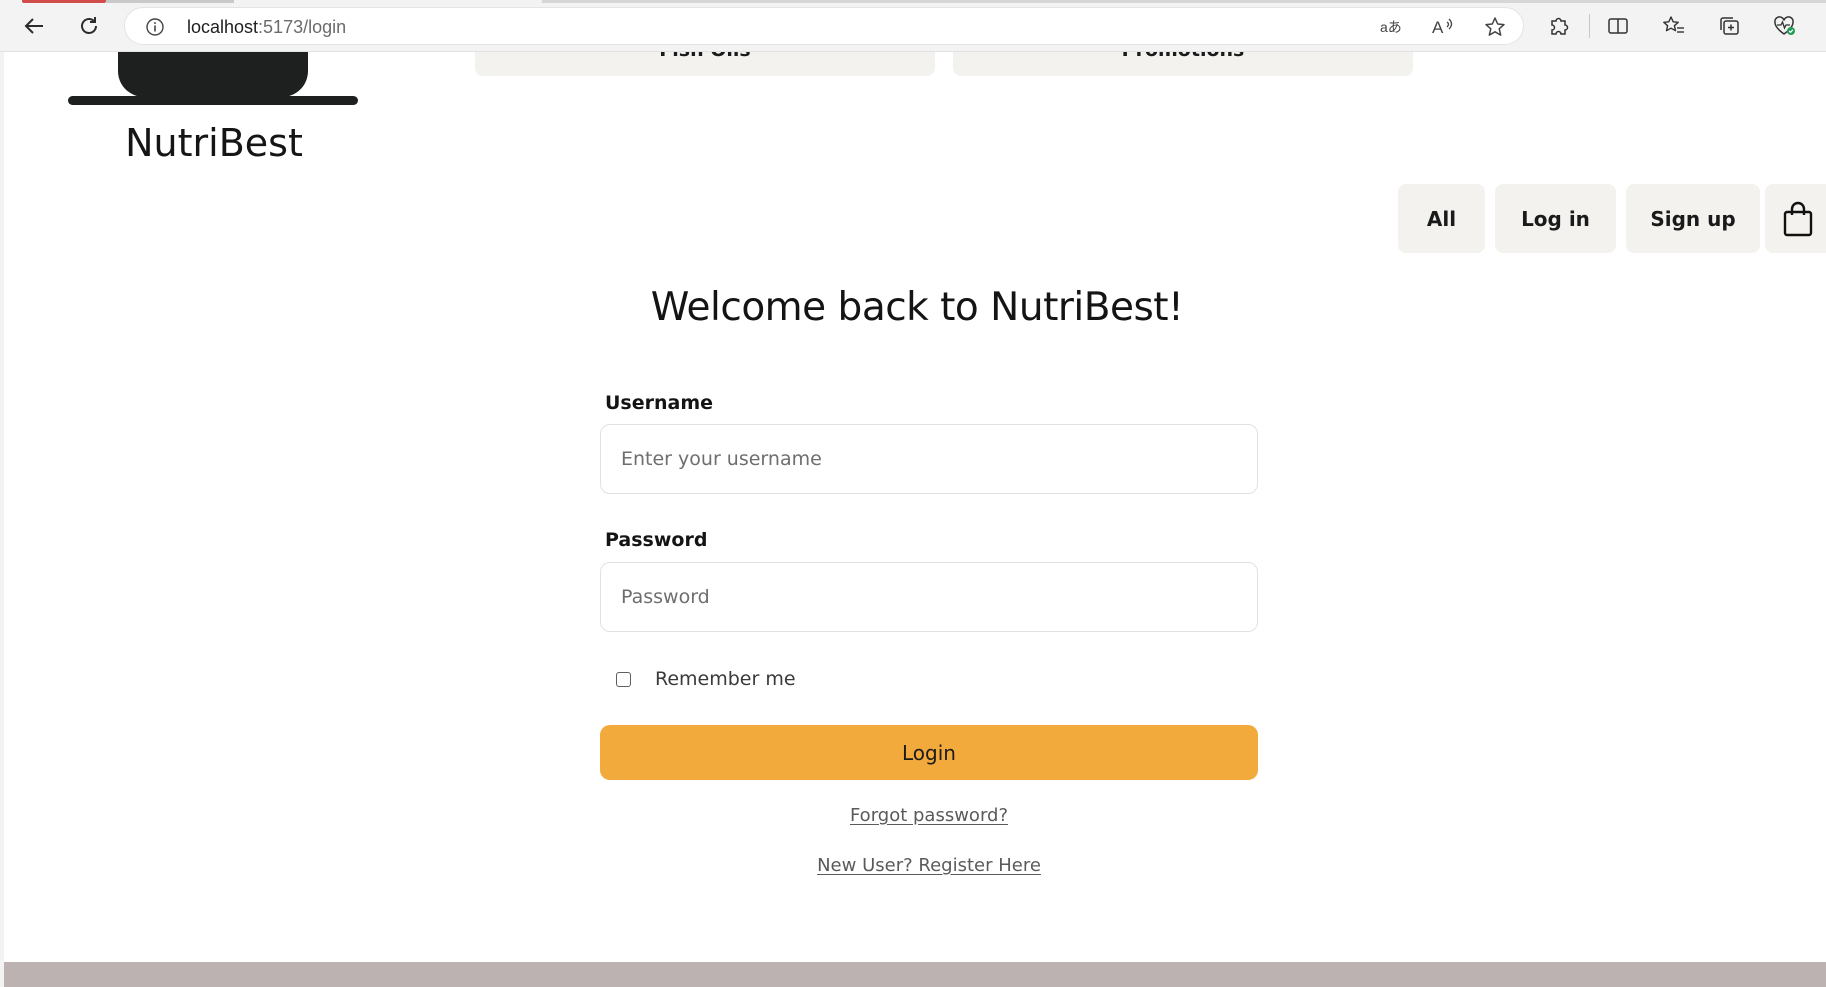 The width and height of the screenshot is (1826, 987). I want to click on refresh-icon, so click(89, 26).